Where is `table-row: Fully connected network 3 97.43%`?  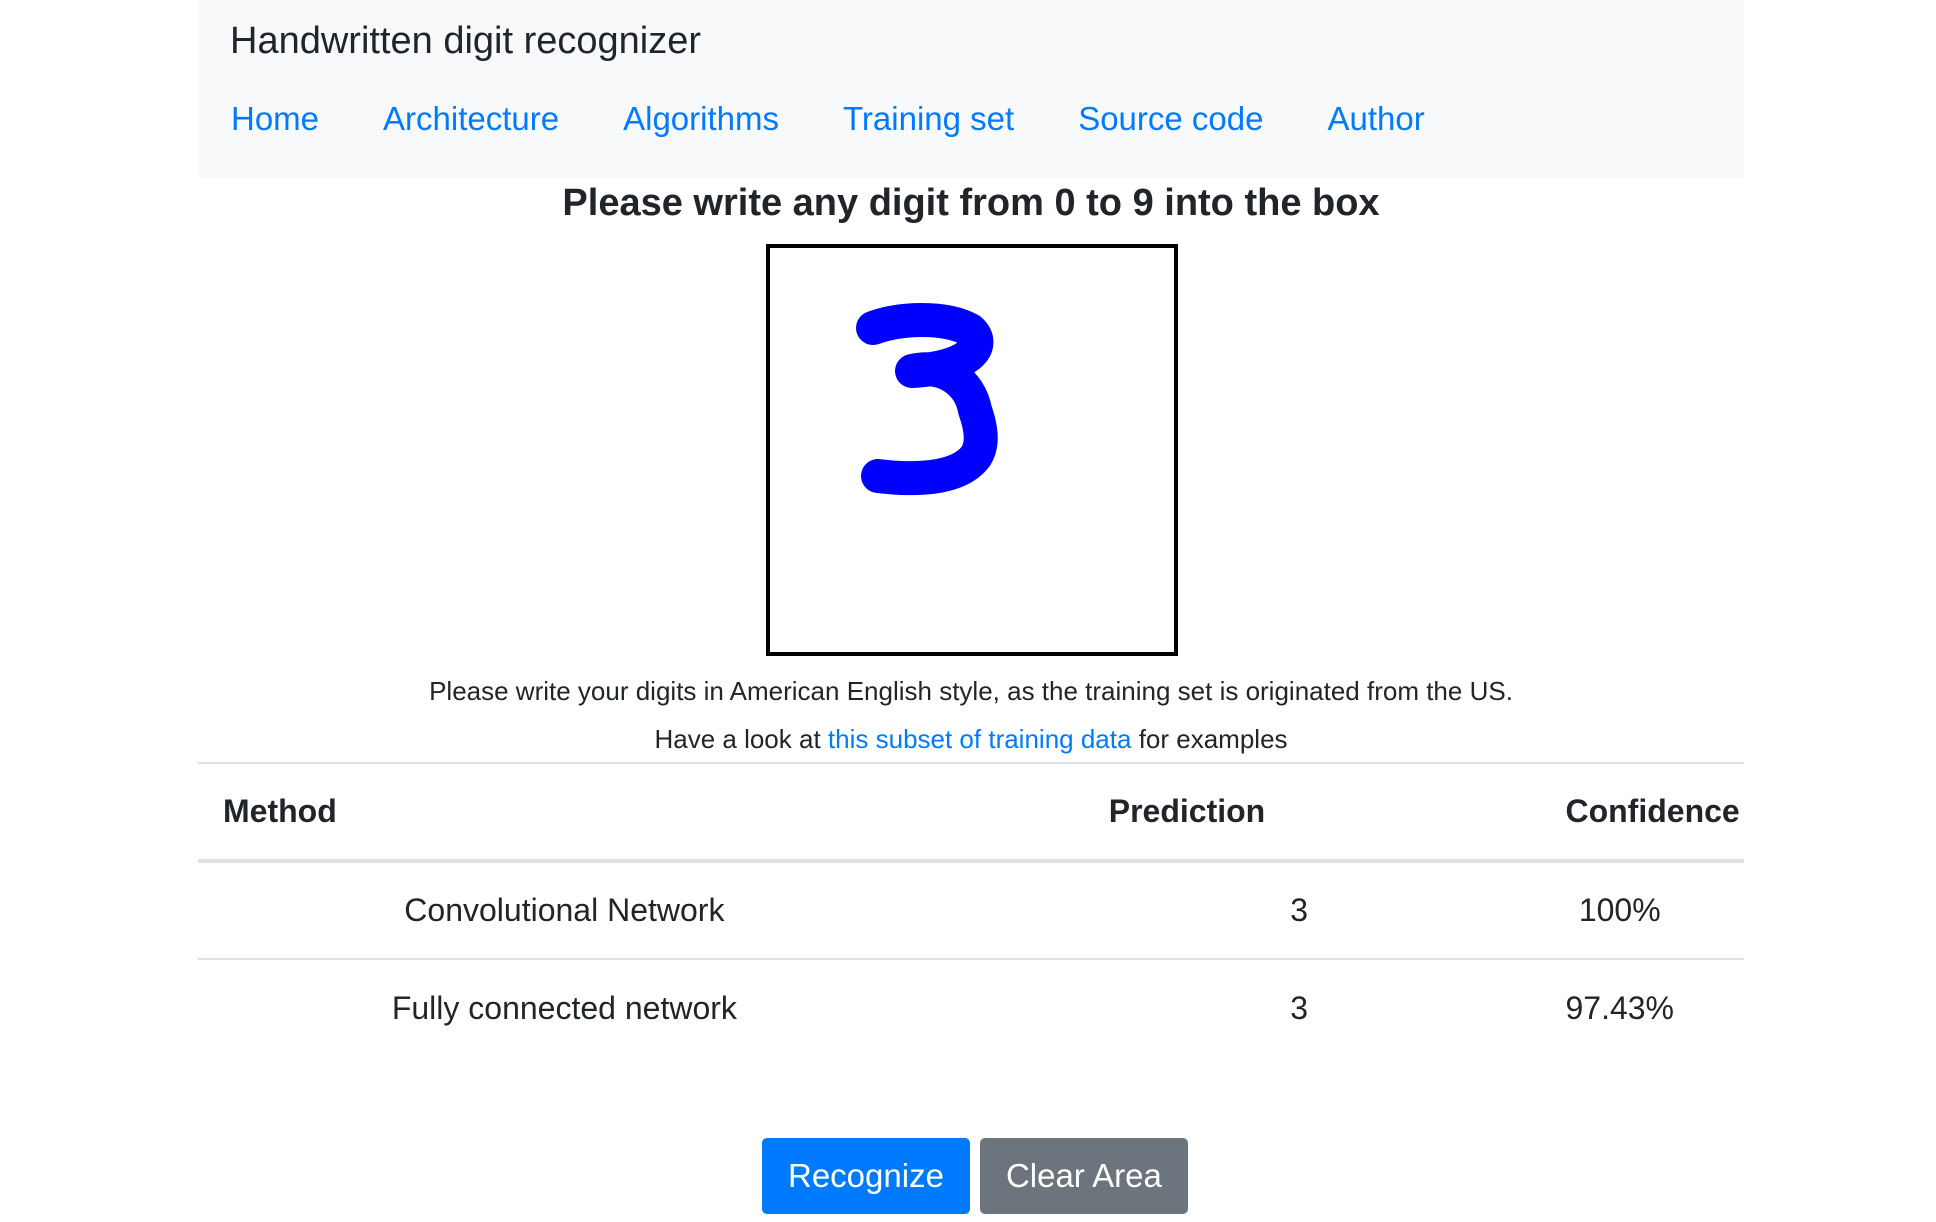 table-row: Fully connected network 3 97.43% is located at coordinates (971, 1008).